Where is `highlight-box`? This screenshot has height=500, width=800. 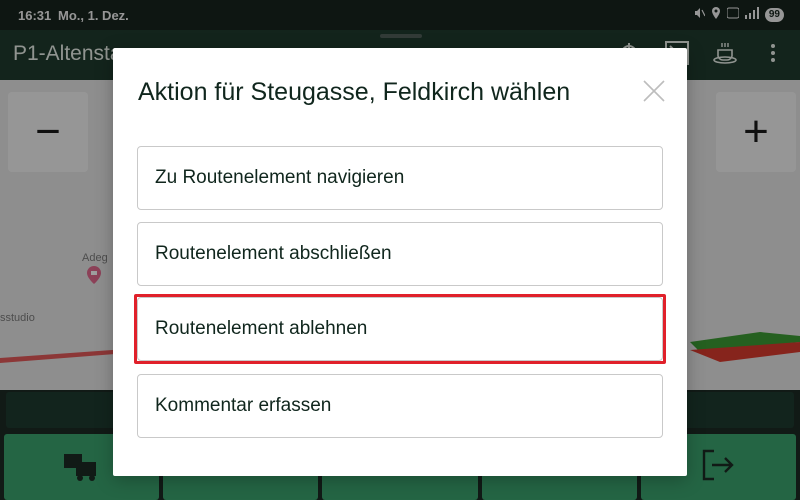
highlight-box is located at coordinates (400, 329).